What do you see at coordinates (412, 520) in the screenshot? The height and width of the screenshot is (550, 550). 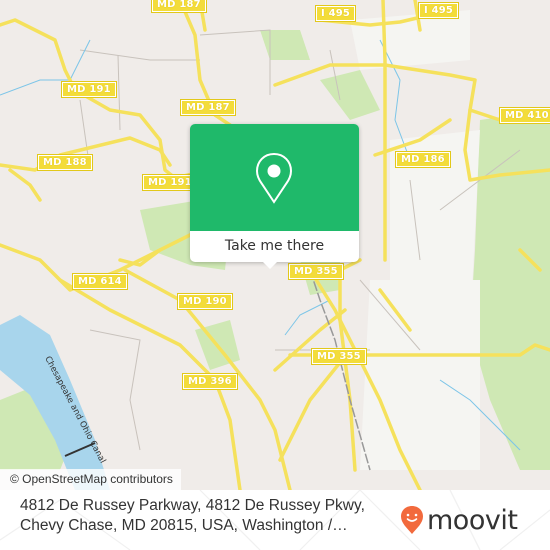 I see `moovit-pin-icon` at bounding box center [412, 520].